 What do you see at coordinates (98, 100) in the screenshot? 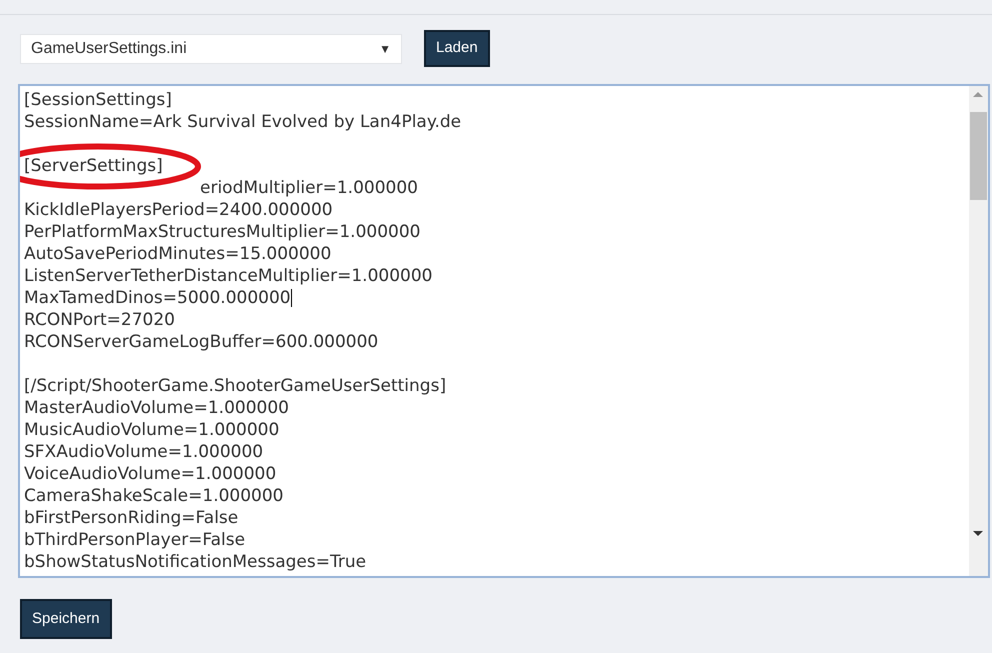
I see `config-line: [SessionSettings]` at bounding box center [98, 100].